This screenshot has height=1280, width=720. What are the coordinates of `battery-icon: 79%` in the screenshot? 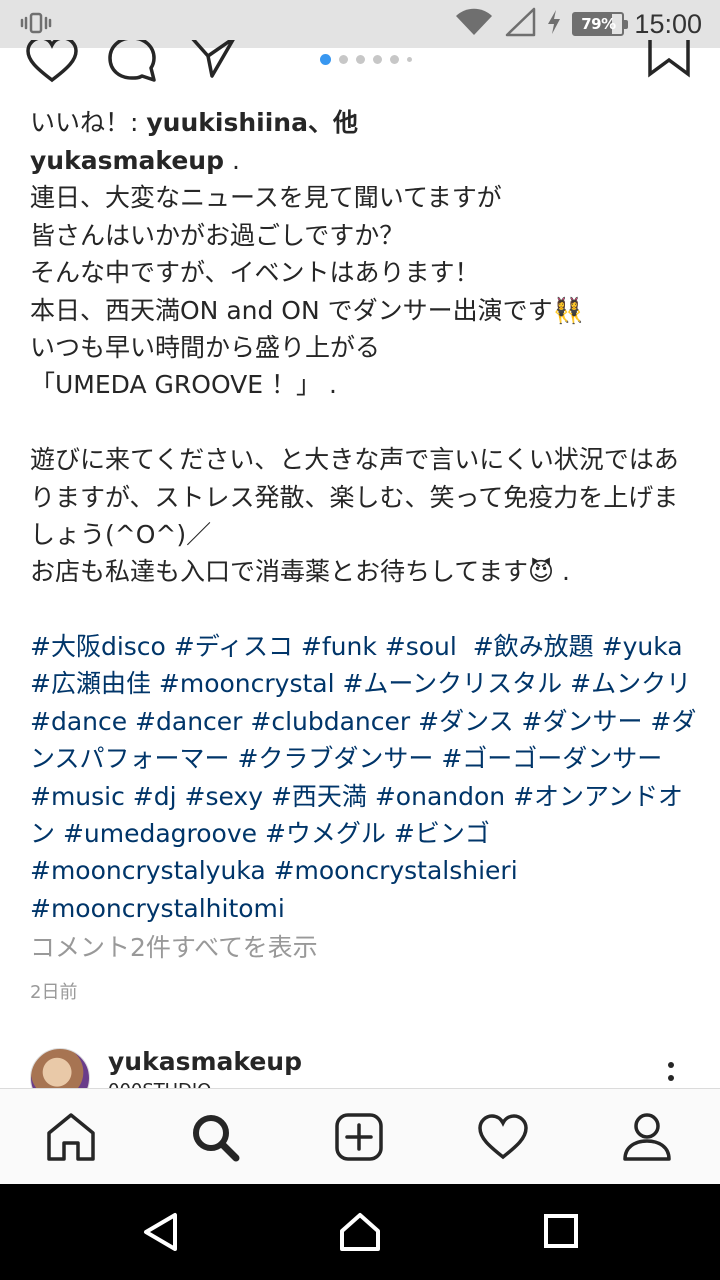 It's located at (600, 24).